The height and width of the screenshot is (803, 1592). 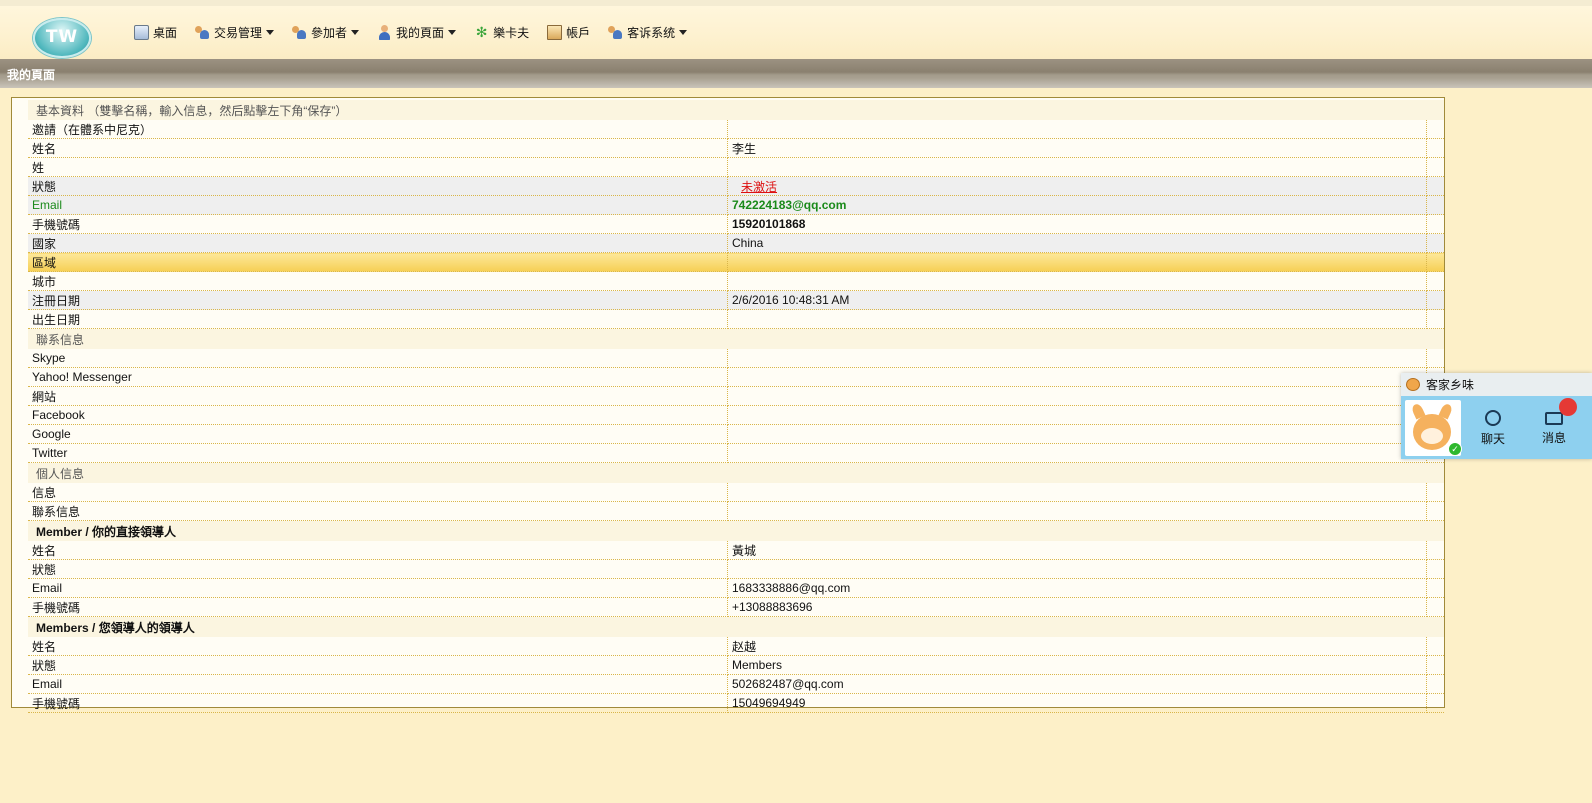 I want to click on chat-widget: 客家乡味 ✓ 聊天 消息, so click(x=1496, y=416).